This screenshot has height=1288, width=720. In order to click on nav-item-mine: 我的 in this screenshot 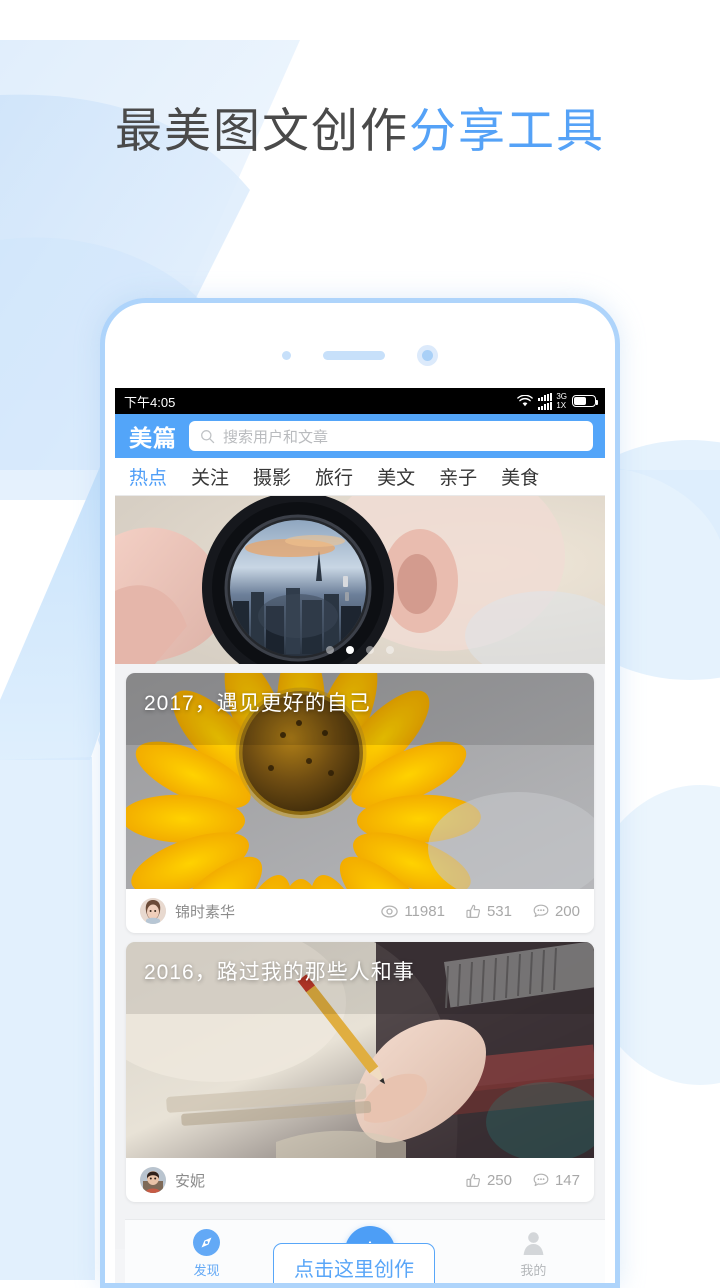, I will do `click(528, 1249)`.